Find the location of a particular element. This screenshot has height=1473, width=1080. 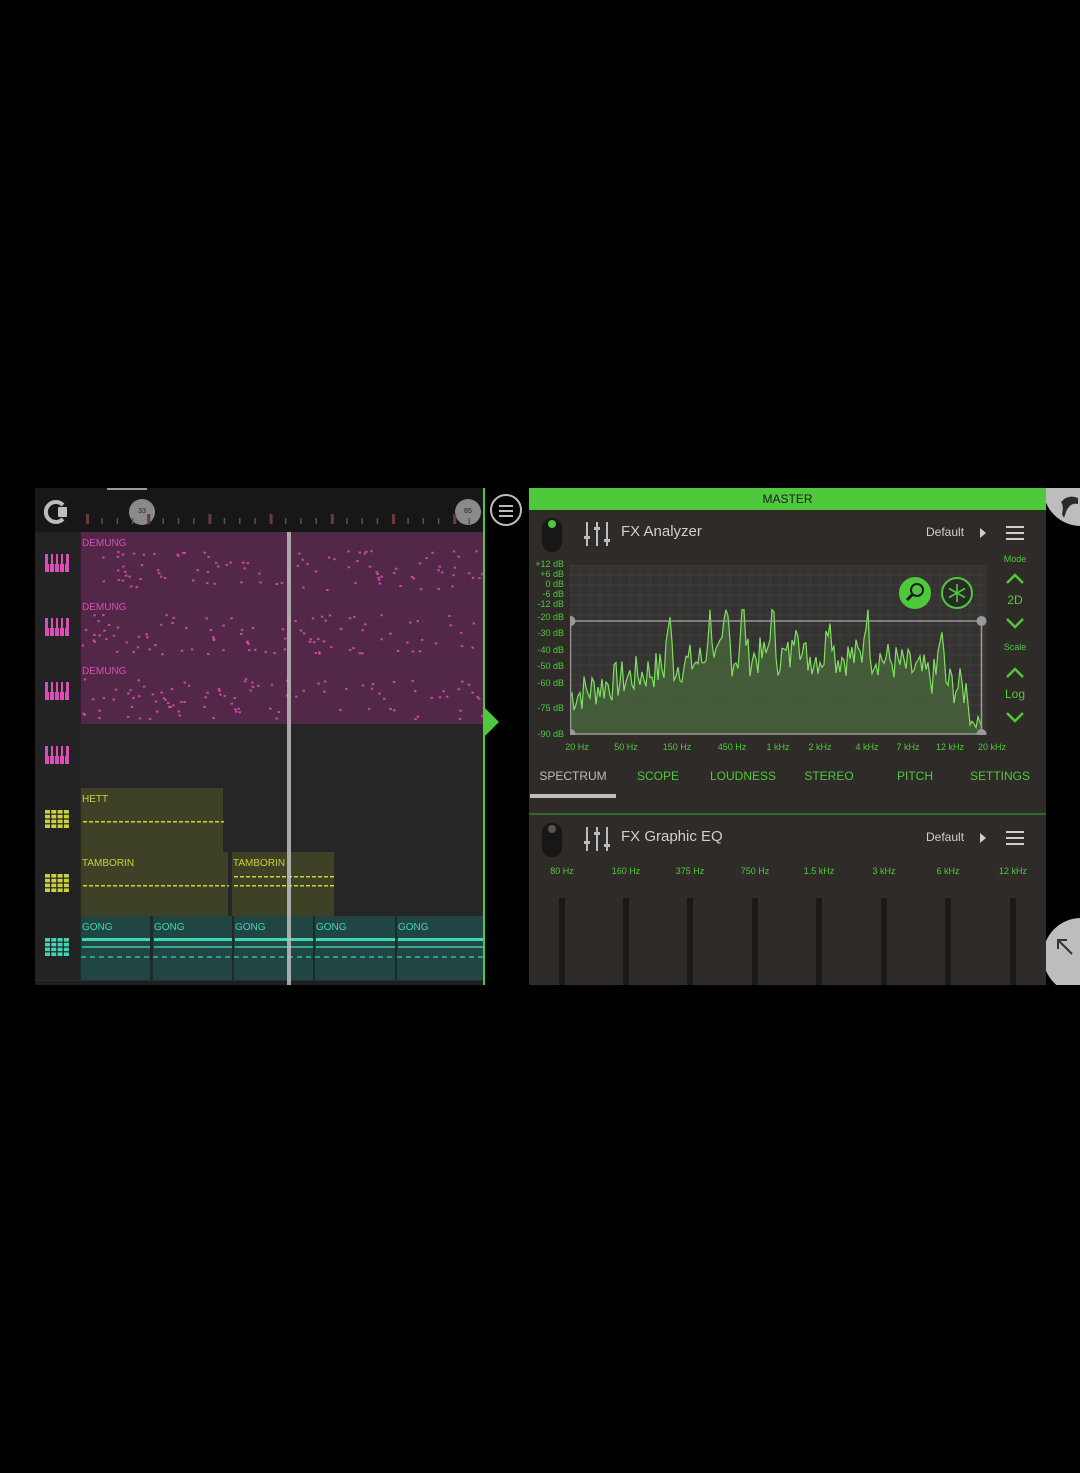

mode-down-chevron-icon is located at coordinates (1015, 623).